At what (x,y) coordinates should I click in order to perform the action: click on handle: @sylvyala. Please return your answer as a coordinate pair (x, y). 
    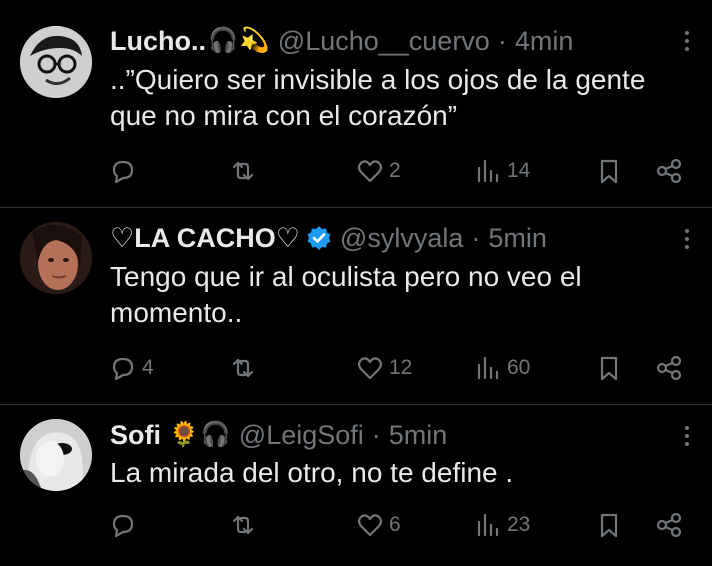
    Looking at the image, I should click on (401, 238).